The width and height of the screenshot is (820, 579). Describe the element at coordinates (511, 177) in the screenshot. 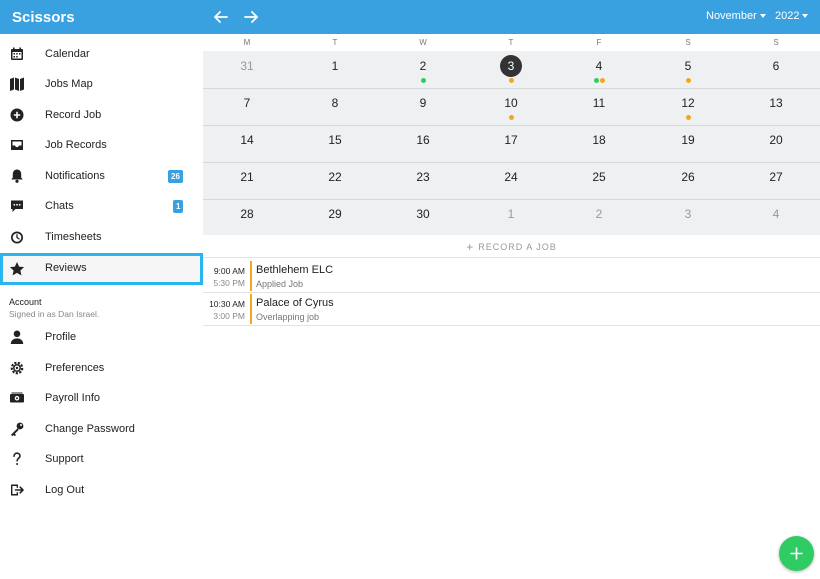

I see `calendar-day: 24` at that location.